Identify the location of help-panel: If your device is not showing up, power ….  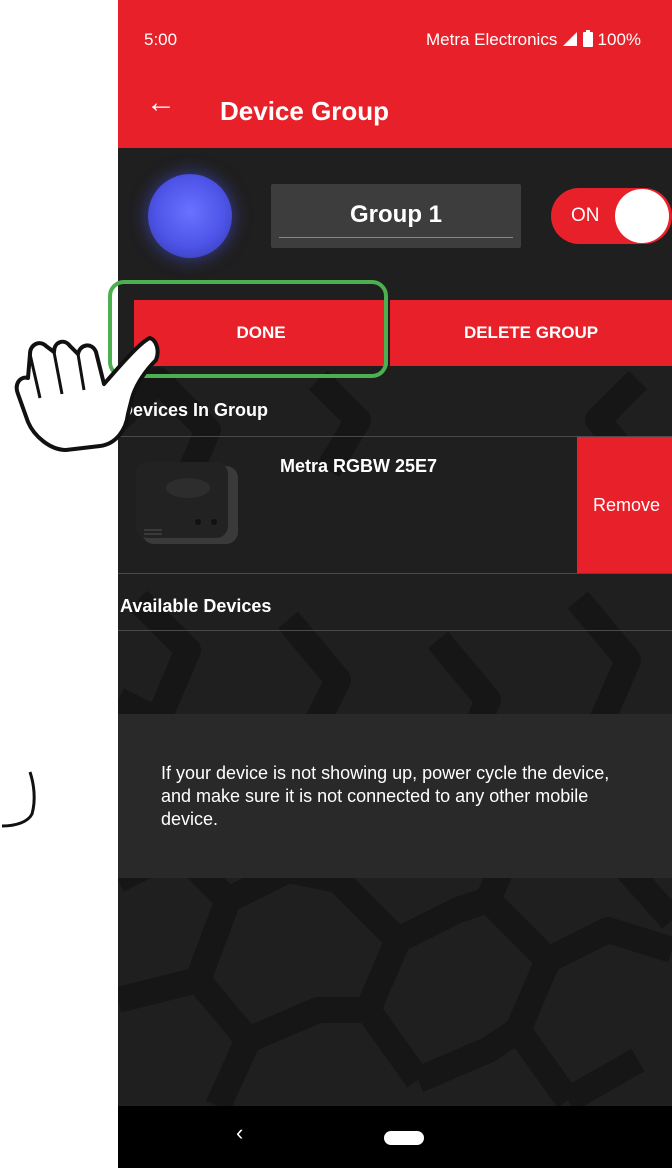
(395, 796).